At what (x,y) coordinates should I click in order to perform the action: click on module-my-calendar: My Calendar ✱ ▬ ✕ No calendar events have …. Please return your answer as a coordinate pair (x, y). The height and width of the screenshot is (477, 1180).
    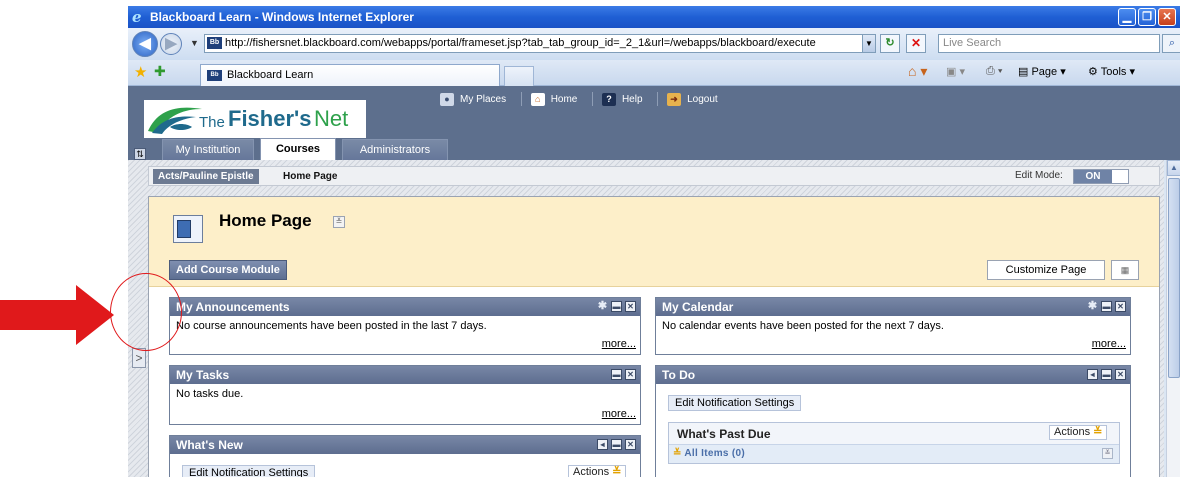
    Looking at the image, I should click on (893, 326).